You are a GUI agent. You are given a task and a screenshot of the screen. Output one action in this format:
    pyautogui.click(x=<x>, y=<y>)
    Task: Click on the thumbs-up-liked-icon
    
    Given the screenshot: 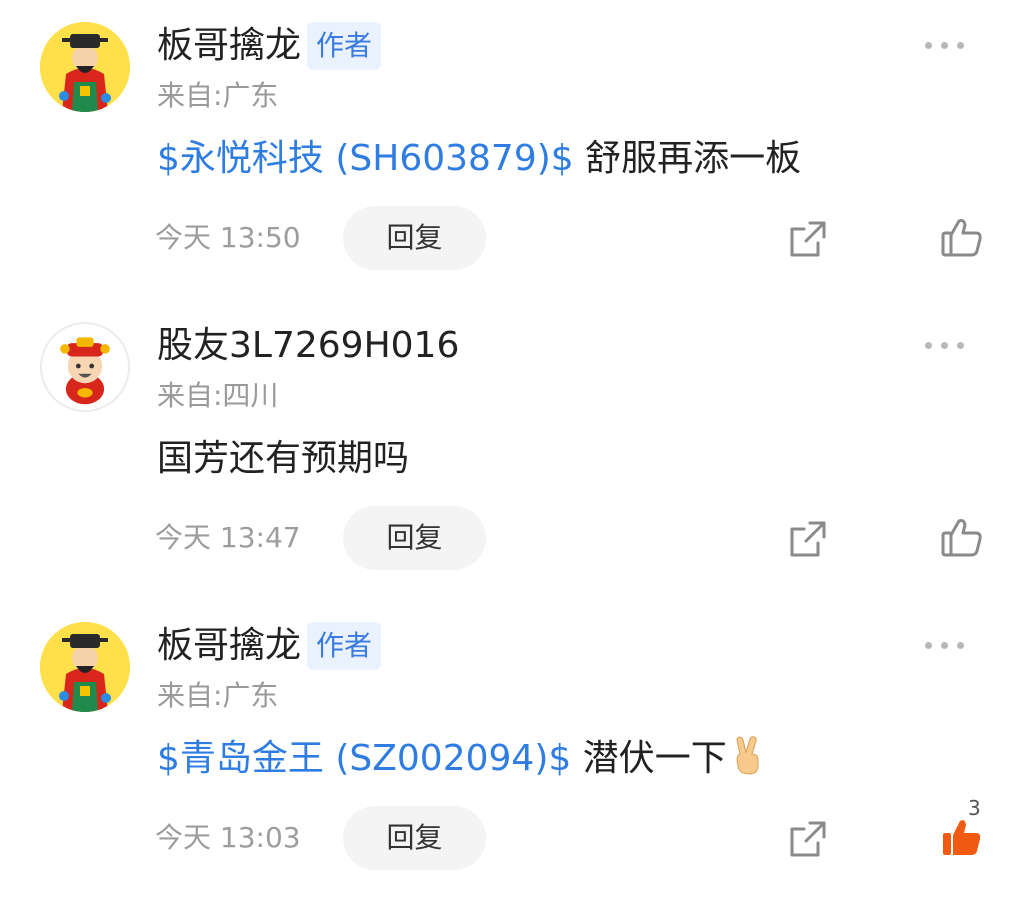 What is the action you would take?
    pyautogui.click(x=962, y=837)
    